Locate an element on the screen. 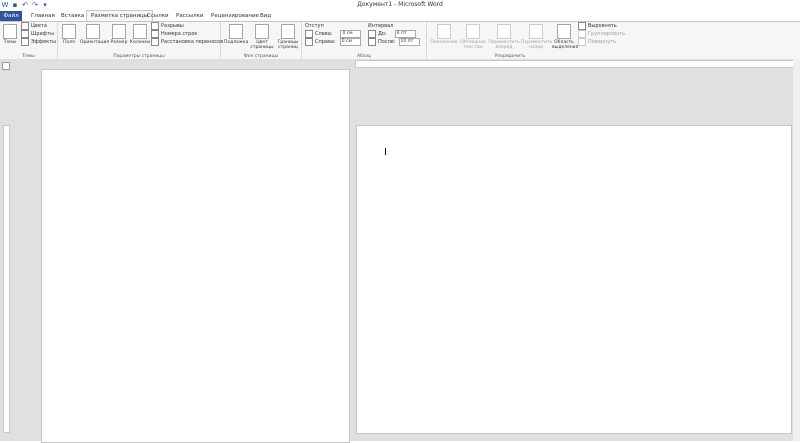 The height and width of the screenshot is (443, 800). window-title: Документ1 - Microsoft Word is located at coordinates (400, 4).